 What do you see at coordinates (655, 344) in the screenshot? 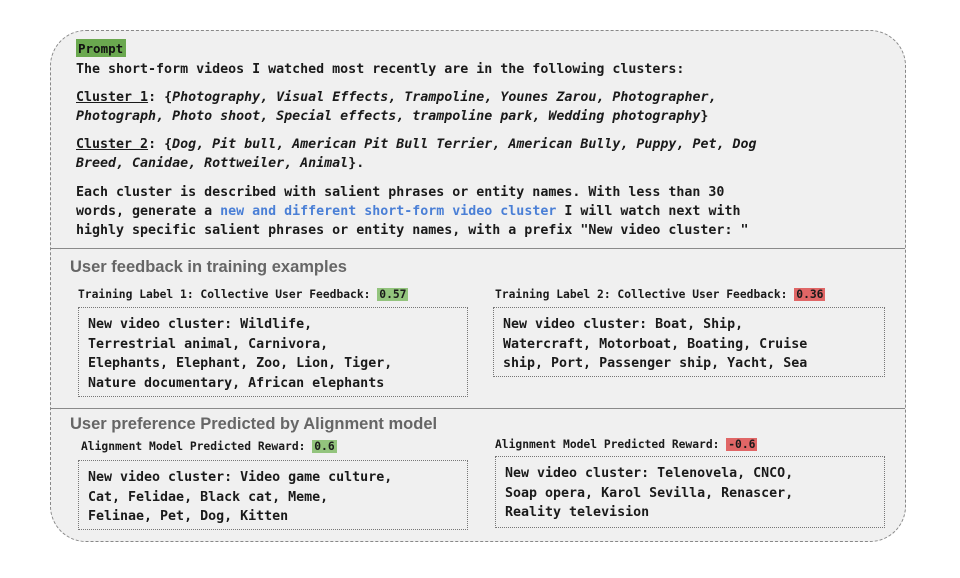
I see `box-line: Watercraft, Motorboat, Boating, Cruise` at bounding box center [655, 344].